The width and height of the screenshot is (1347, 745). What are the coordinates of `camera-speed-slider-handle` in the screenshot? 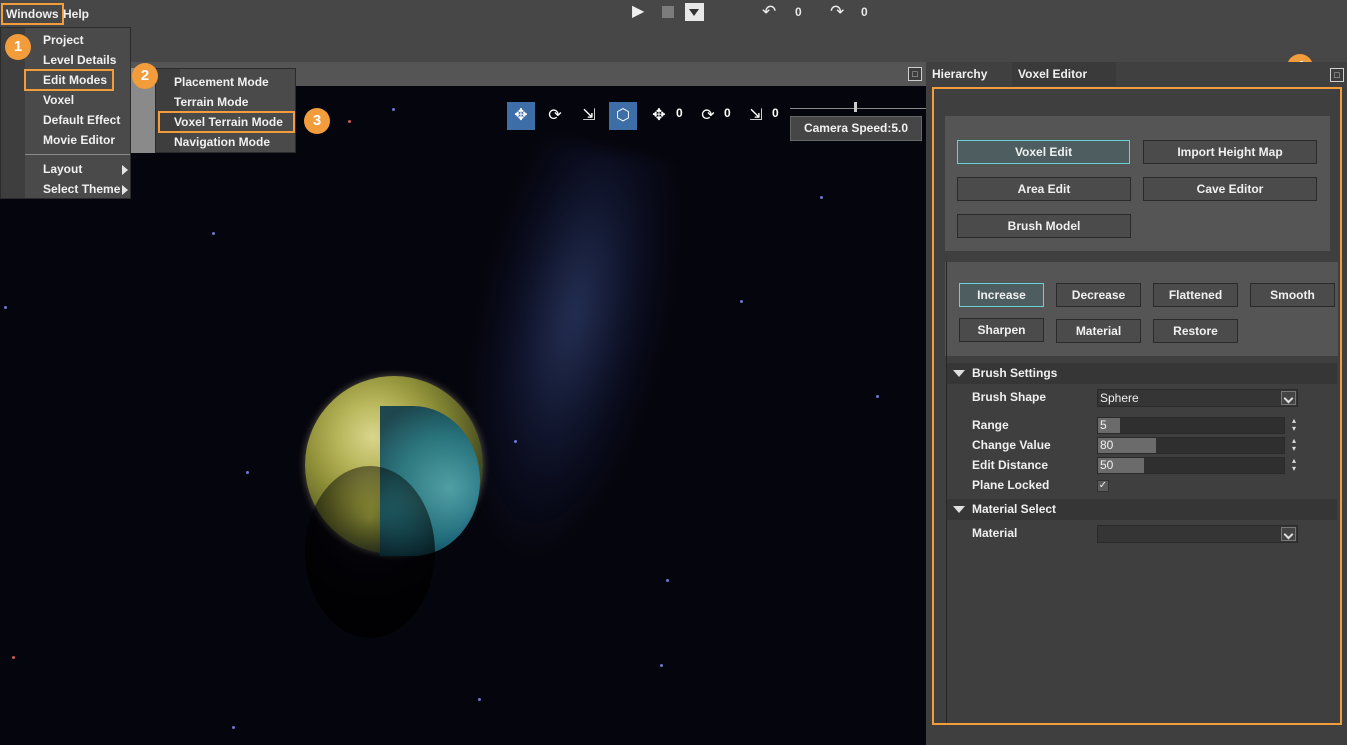 It's located at (855, 107).